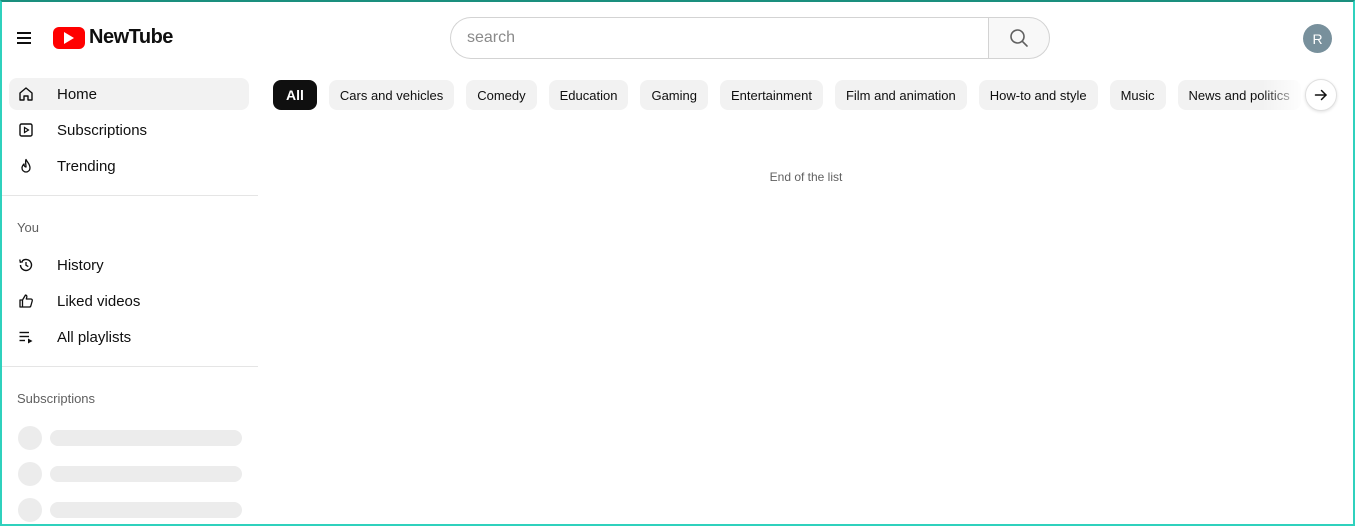 The width and height of the screenshot is (1355, 526). What do you see at coordinates (806, 177) in the screenshot?
I see `end-of-list-message: End of the list` at bounding box center [806, 177].